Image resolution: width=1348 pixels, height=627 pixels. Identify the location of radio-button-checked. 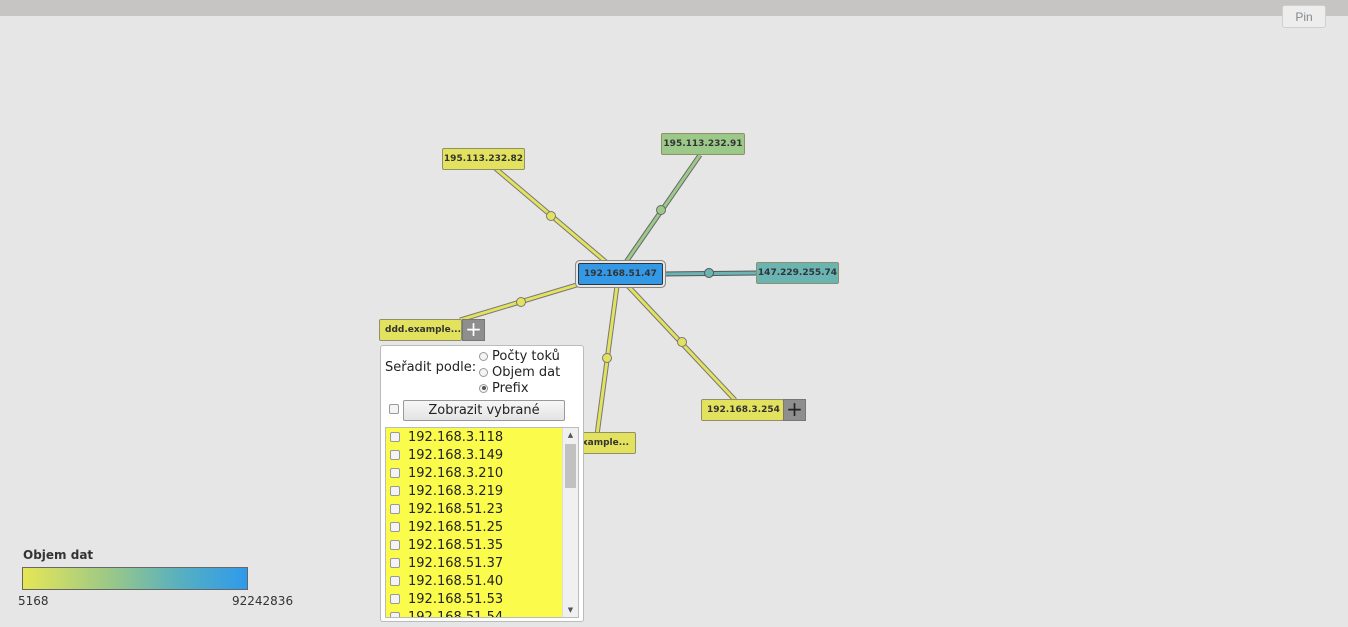
(483, 388).